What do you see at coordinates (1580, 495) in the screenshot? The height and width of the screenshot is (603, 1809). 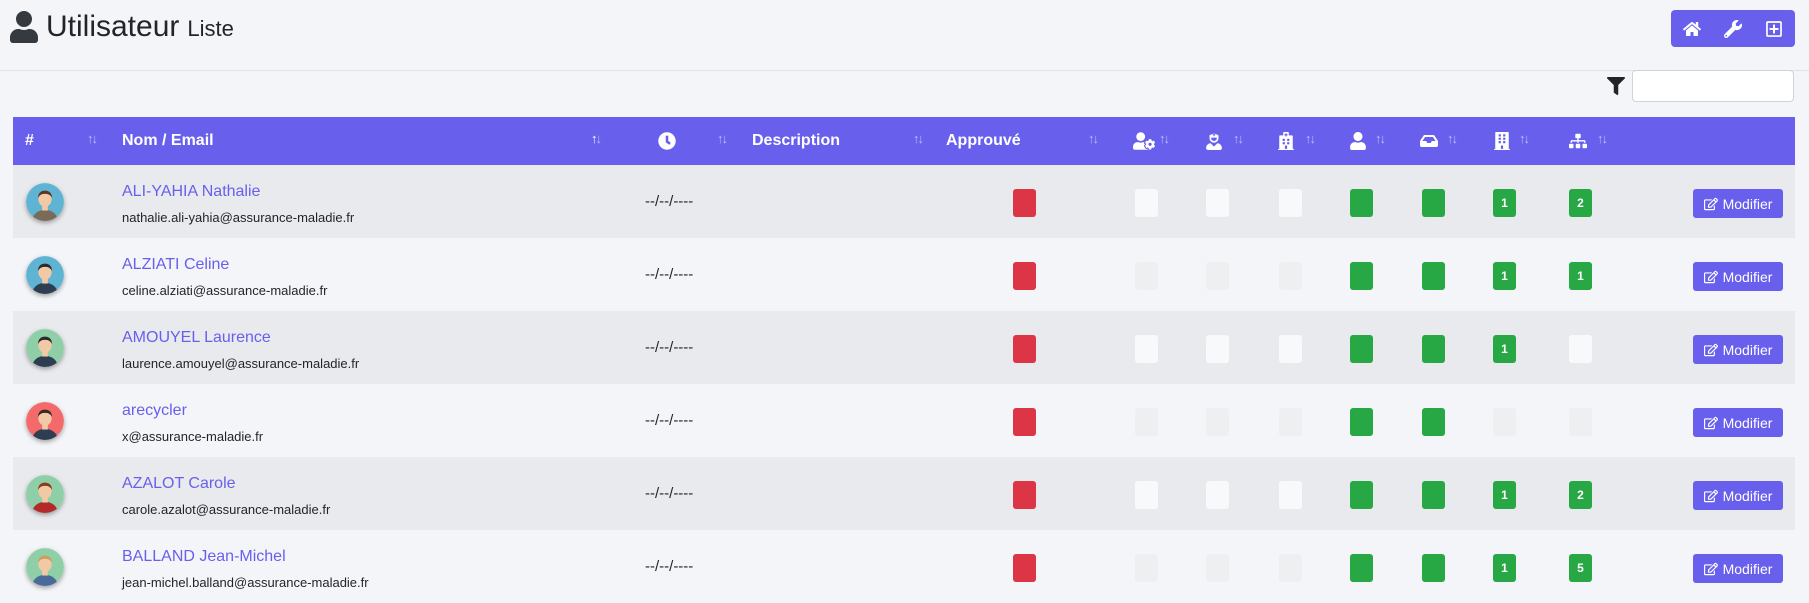 I see `flag-sitemap: 2` at bounding box center [1580, 495].